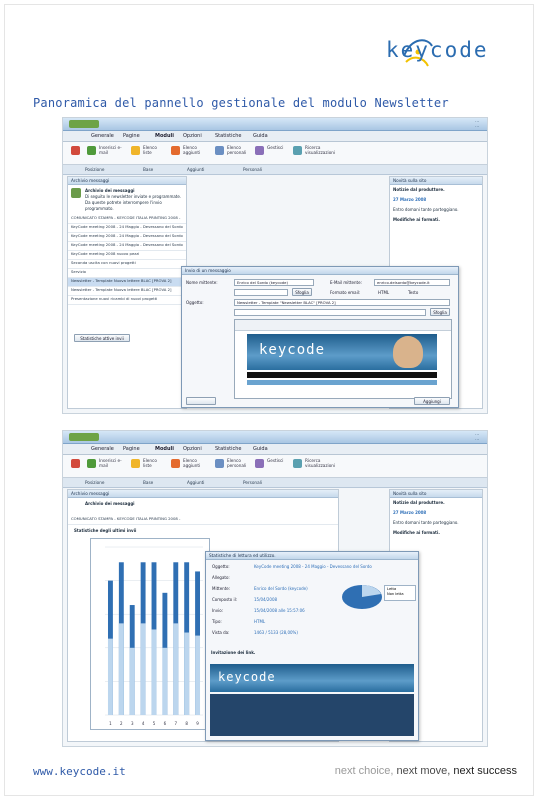 This screenshot has height=801, width=540. What do you see at coordinates (233, 652) in the screenshot?
I see `invitation-label: Invitazione dei link.` at bounding box center [233, 652].